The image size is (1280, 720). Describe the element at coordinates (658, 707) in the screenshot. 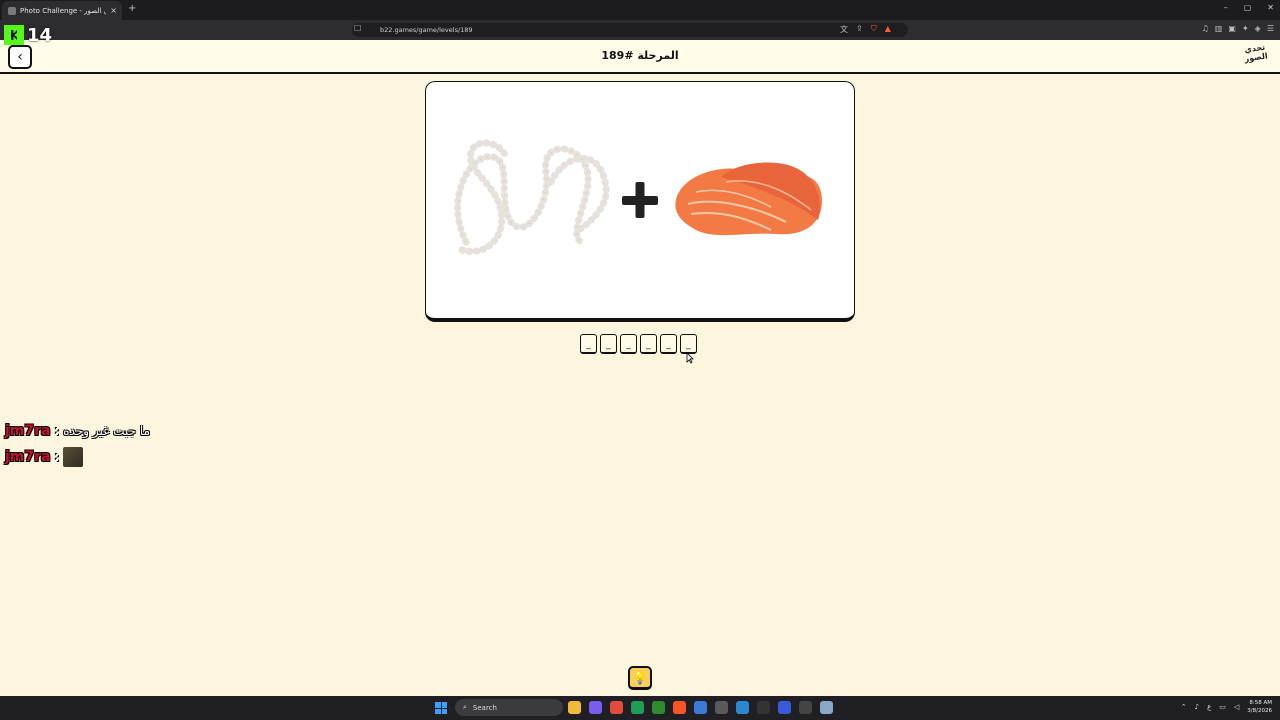

I see `xbox-icon` at that location.